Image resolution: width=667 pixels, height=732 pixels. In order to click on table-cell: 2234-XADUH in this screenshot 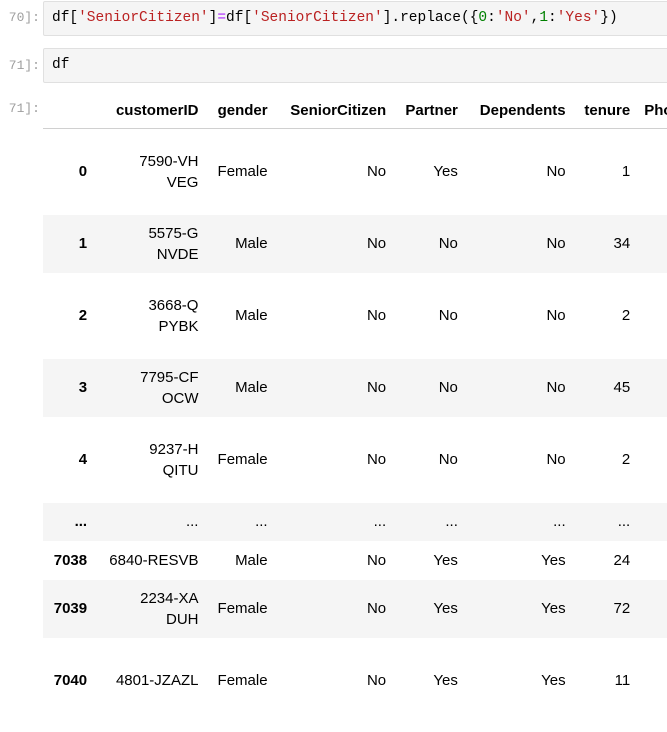, I will do `click(149, 609)`.